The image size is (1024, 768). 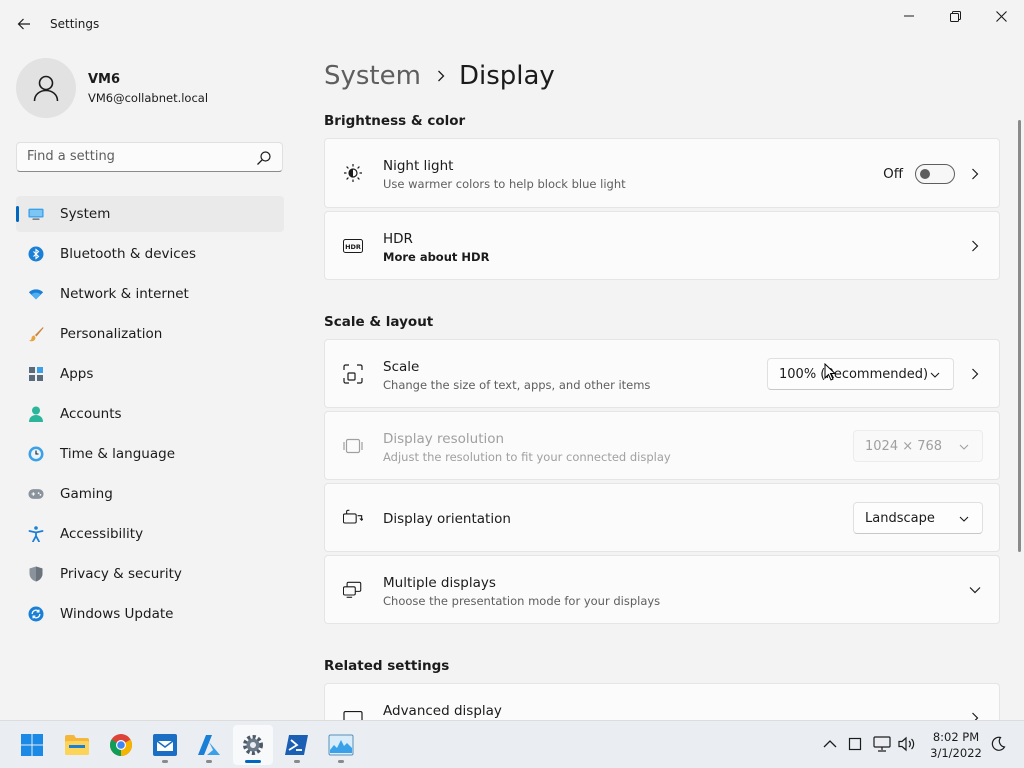 What do you see at coordinates (512, 24) in the screenshot?
I see `title-bar: Settings` at bounding box center [512, 24].